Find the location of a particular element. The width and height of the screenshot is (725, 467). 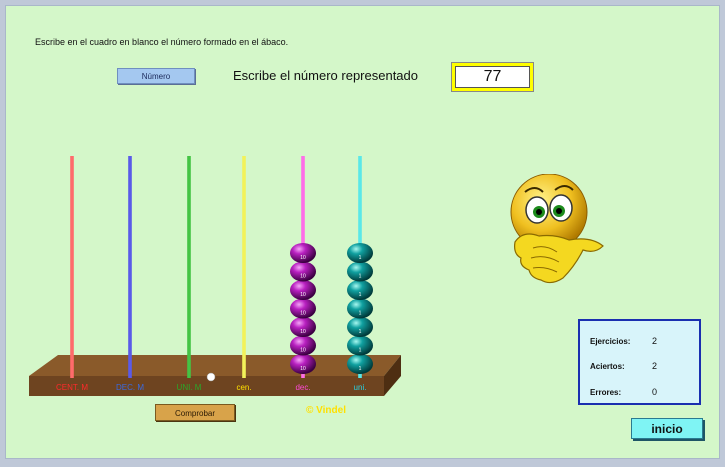

rod-label-uni: uni. is located at coordinates (360, 387).